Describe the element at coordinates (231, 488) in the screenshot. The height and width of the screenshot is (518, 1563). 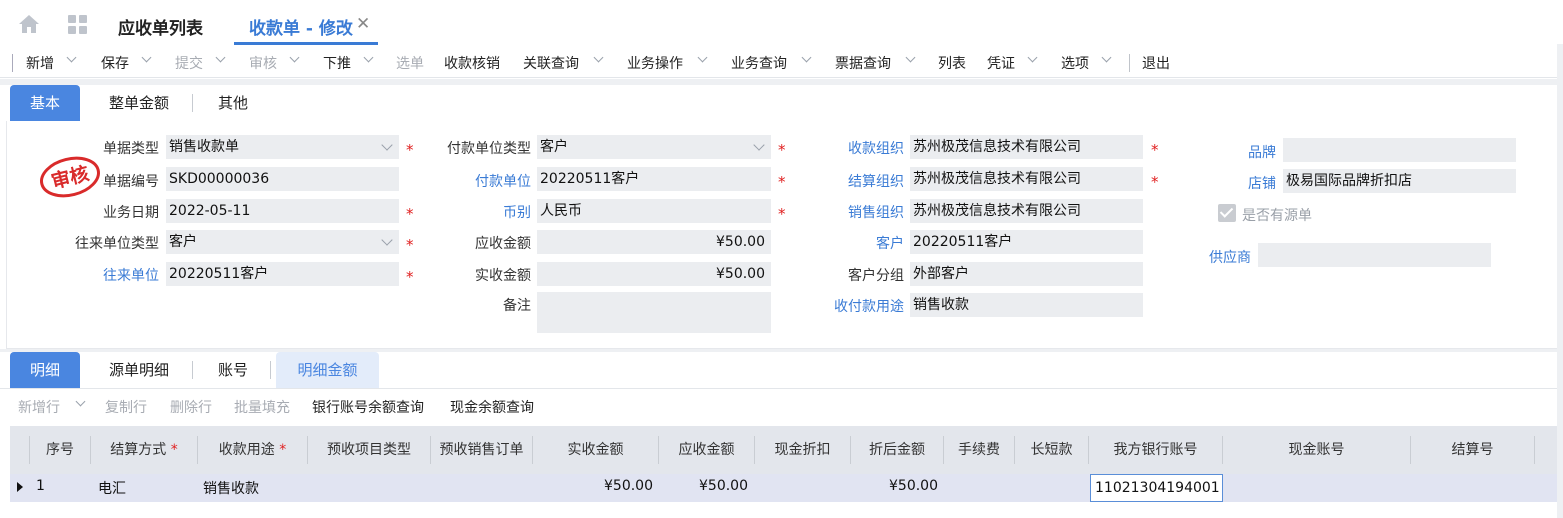
I see `cell-purpose: 销售收款` at that location.